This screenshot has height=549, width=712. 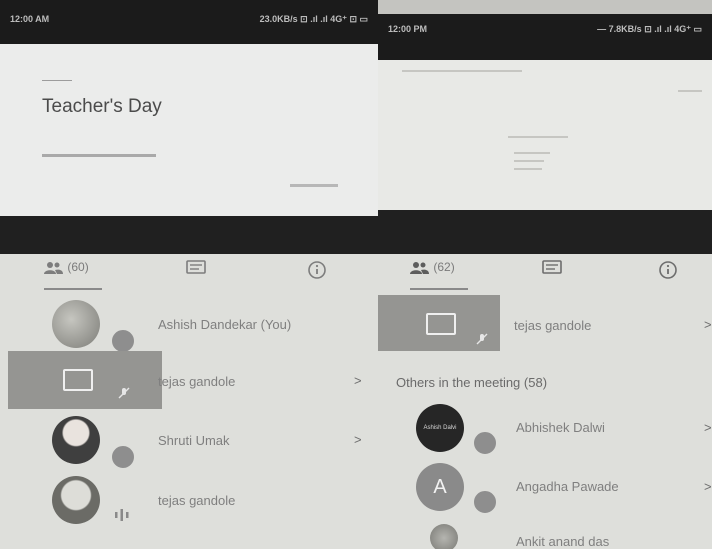 What do you see at coordinates (102, 106) in the screenshot?
I see `slide-title: Teacher's Day` at bounding box center [102, 106].